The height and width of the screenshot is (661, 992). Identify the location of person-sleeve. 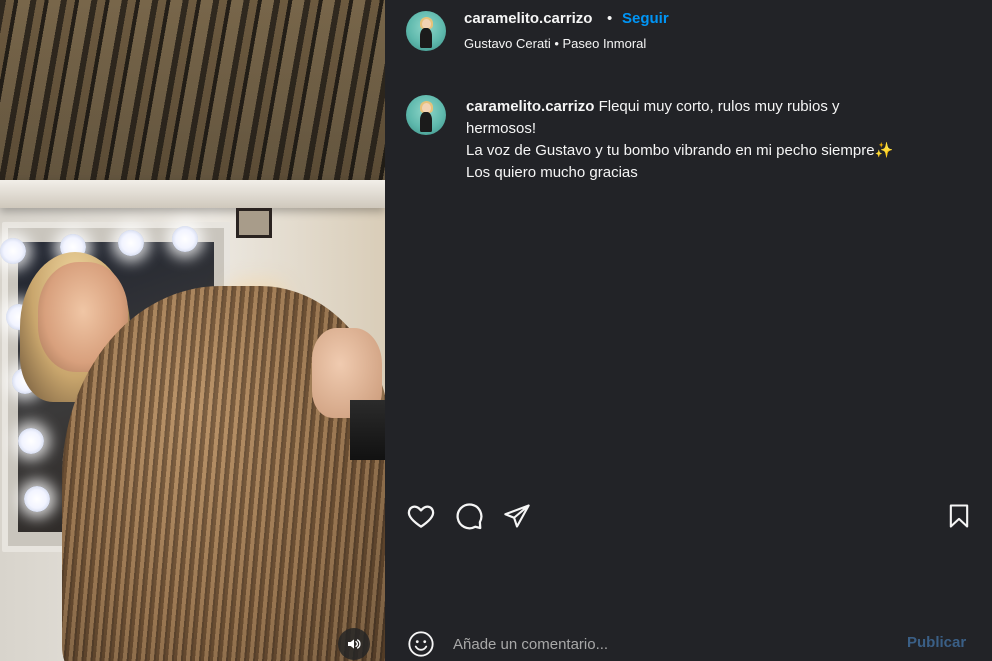
(367, 430).